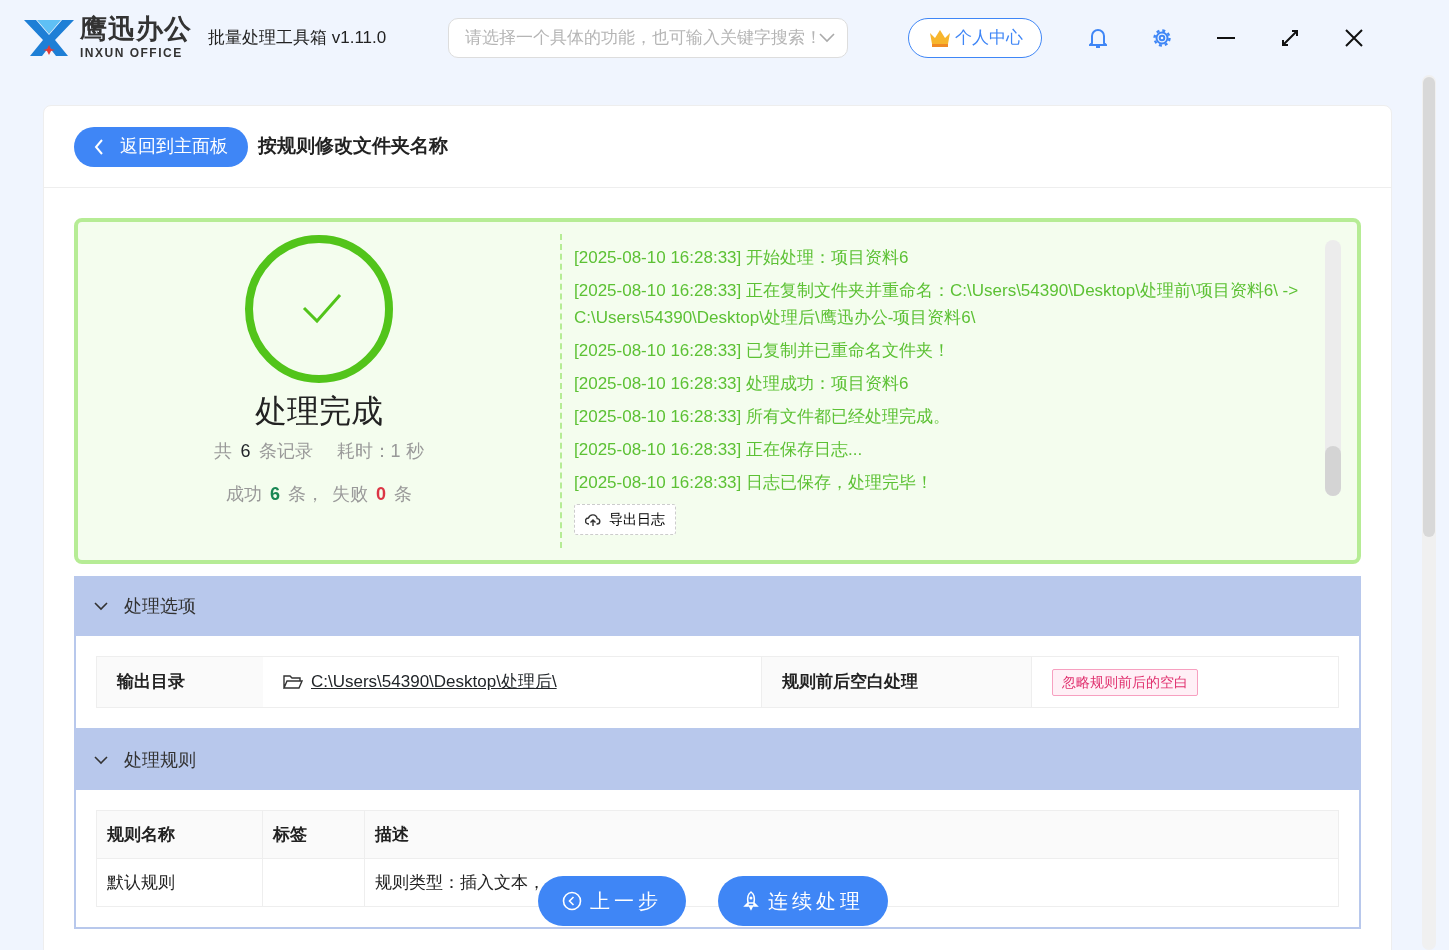 The width and height of the screenshot is (1449, 950). What do you see at coordinates (306, 495) in the screenshot?
I see `stat-text: 条，` at bounding box center [306, 495].